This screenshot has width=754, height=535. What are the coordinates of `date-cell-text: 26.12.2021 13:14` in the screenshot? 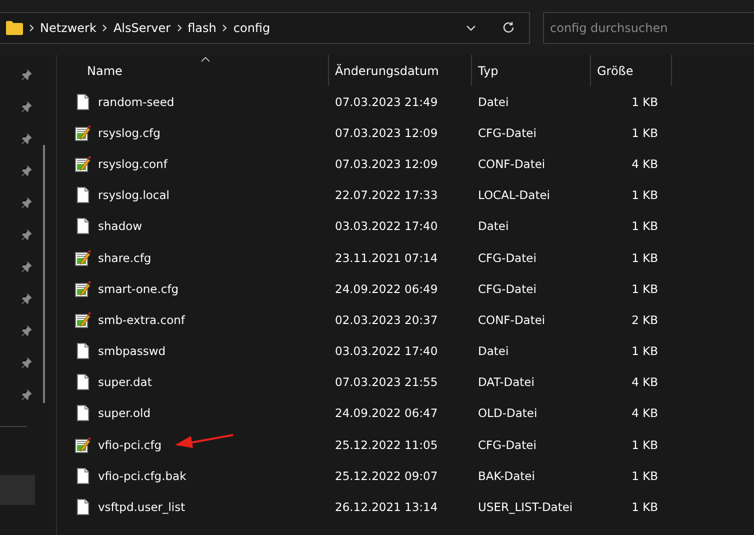 It's located at (386, 507).